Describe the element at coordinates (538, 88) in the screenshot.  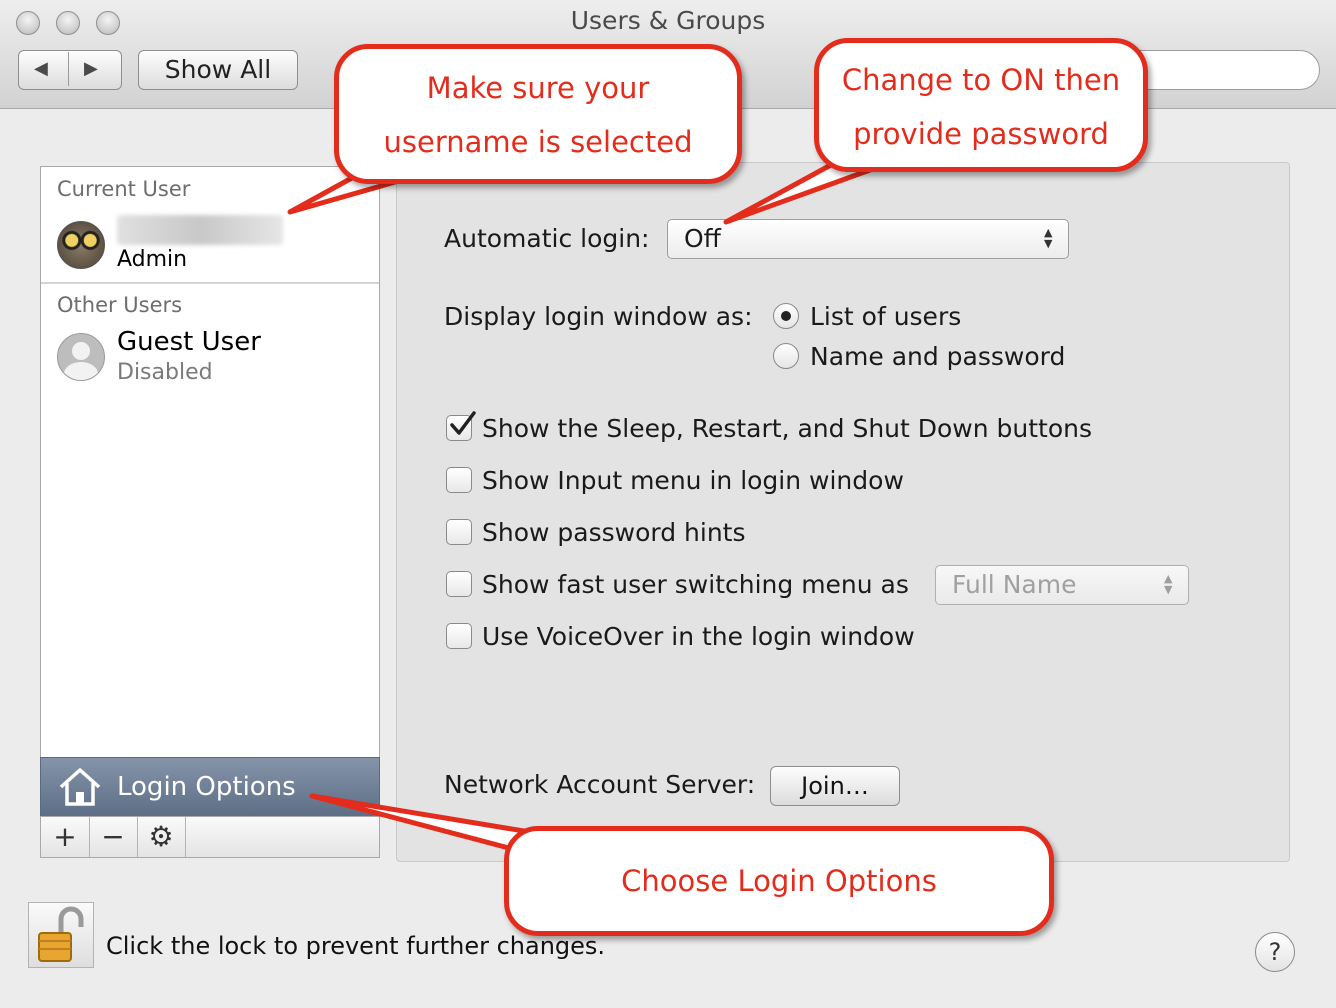
I see `username-callout-line1: Make sure your` at that location.